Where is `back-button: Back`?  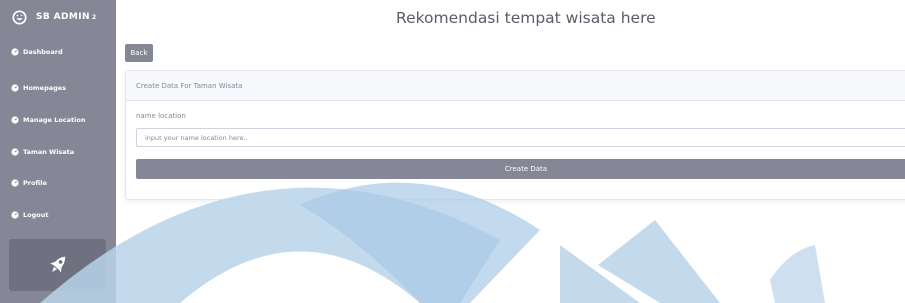
back-button: Back is located at coordinates (139, 53).